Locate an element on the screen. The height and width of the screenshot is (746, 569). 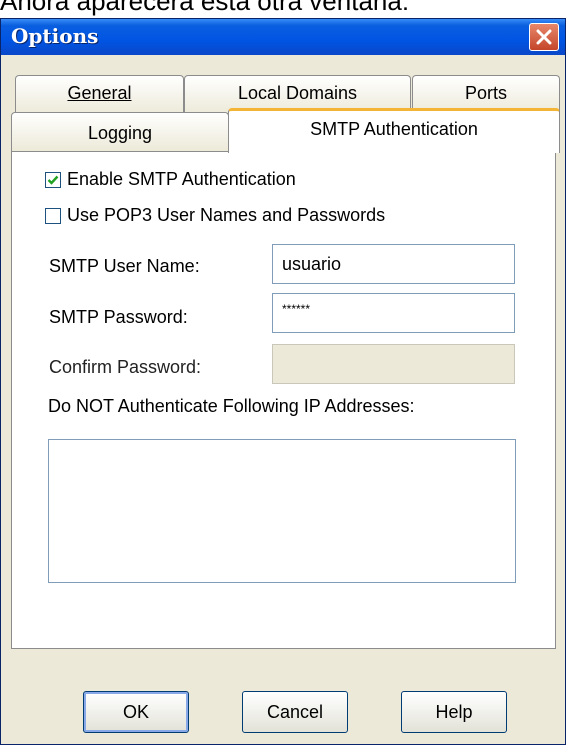
user-name-value: usuario is located at coordinates (312, 264).